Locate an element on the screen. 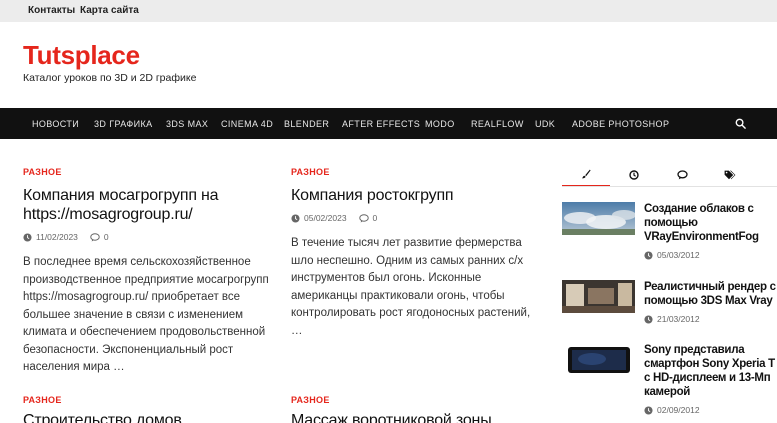 This screenshot has height=423, width=777. tabs-divider is located at coordinates (669, 186).